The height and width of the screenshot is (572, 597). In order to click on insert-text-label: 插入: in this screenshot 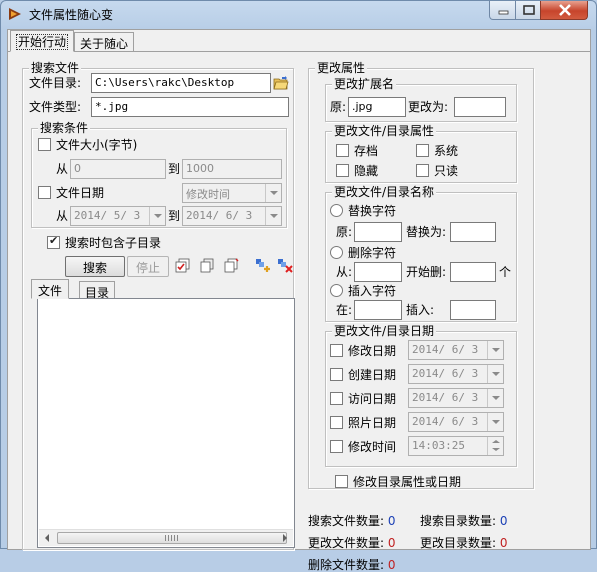, I will do `click(420, 310)`.